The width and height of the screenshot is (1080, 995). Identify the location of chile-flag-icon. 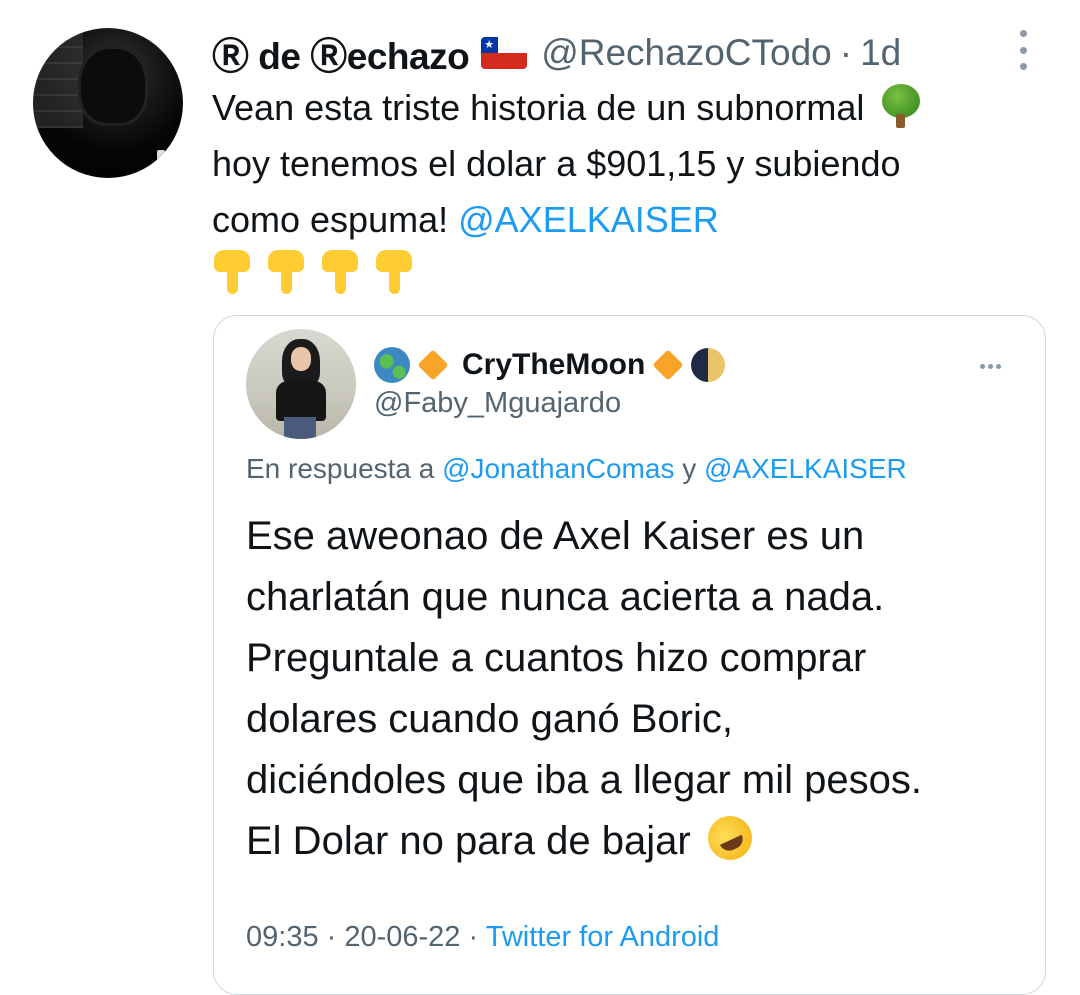
(504, 53).